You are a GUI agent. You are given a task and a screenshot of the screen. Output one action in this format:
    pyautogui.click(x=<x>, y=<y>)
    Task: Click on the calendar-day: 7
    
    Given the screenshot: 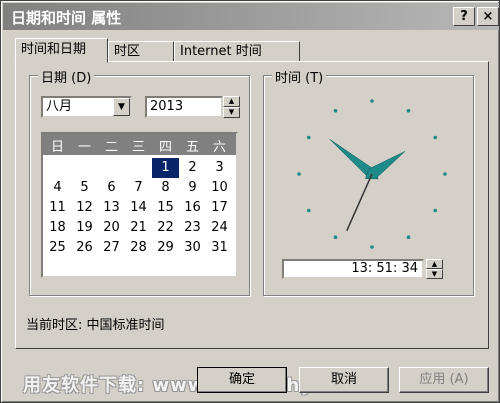 What is the action you would take?
    pyautogui.click(x=138, y=188)
    